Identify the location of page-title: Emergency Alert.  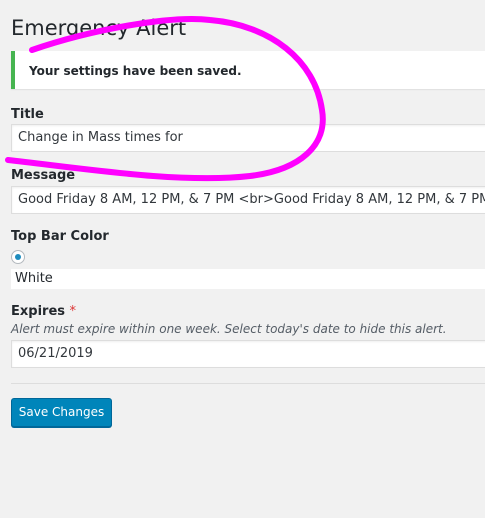
(99, 28).